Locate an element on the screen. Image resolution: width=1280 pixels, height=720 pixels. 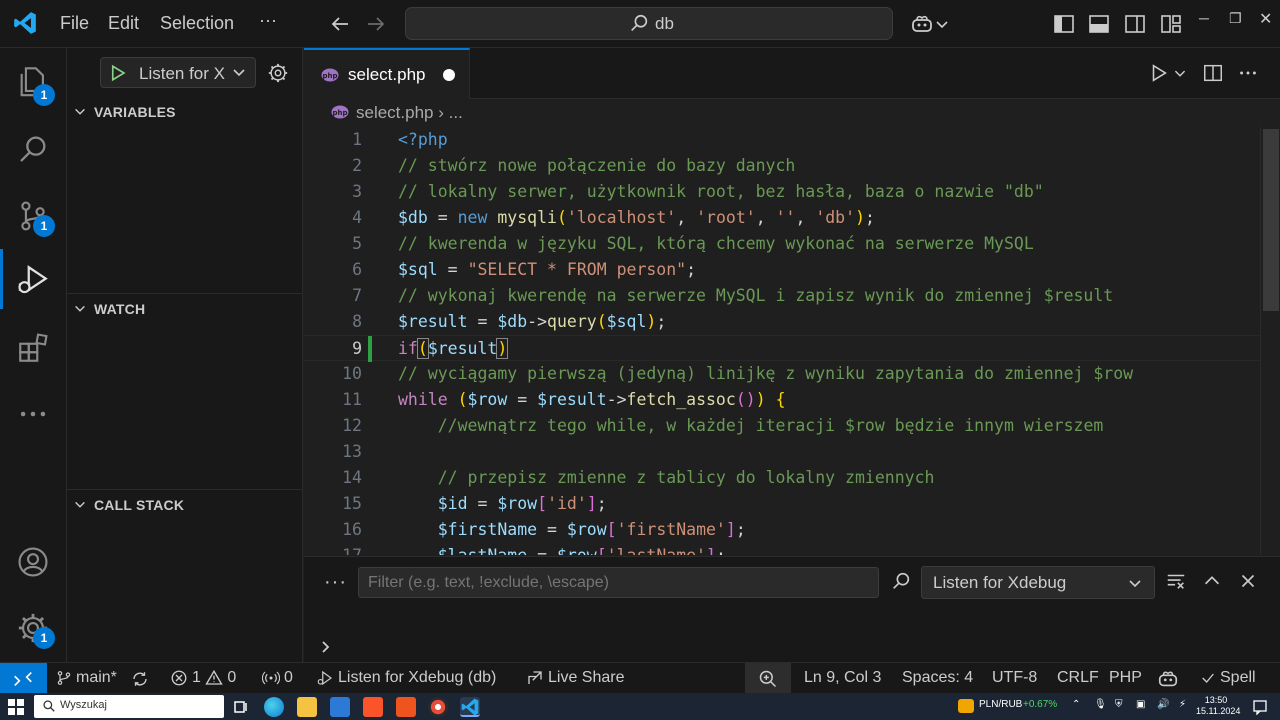
toggle-panel-icon is located at coordinates (1099, 24).